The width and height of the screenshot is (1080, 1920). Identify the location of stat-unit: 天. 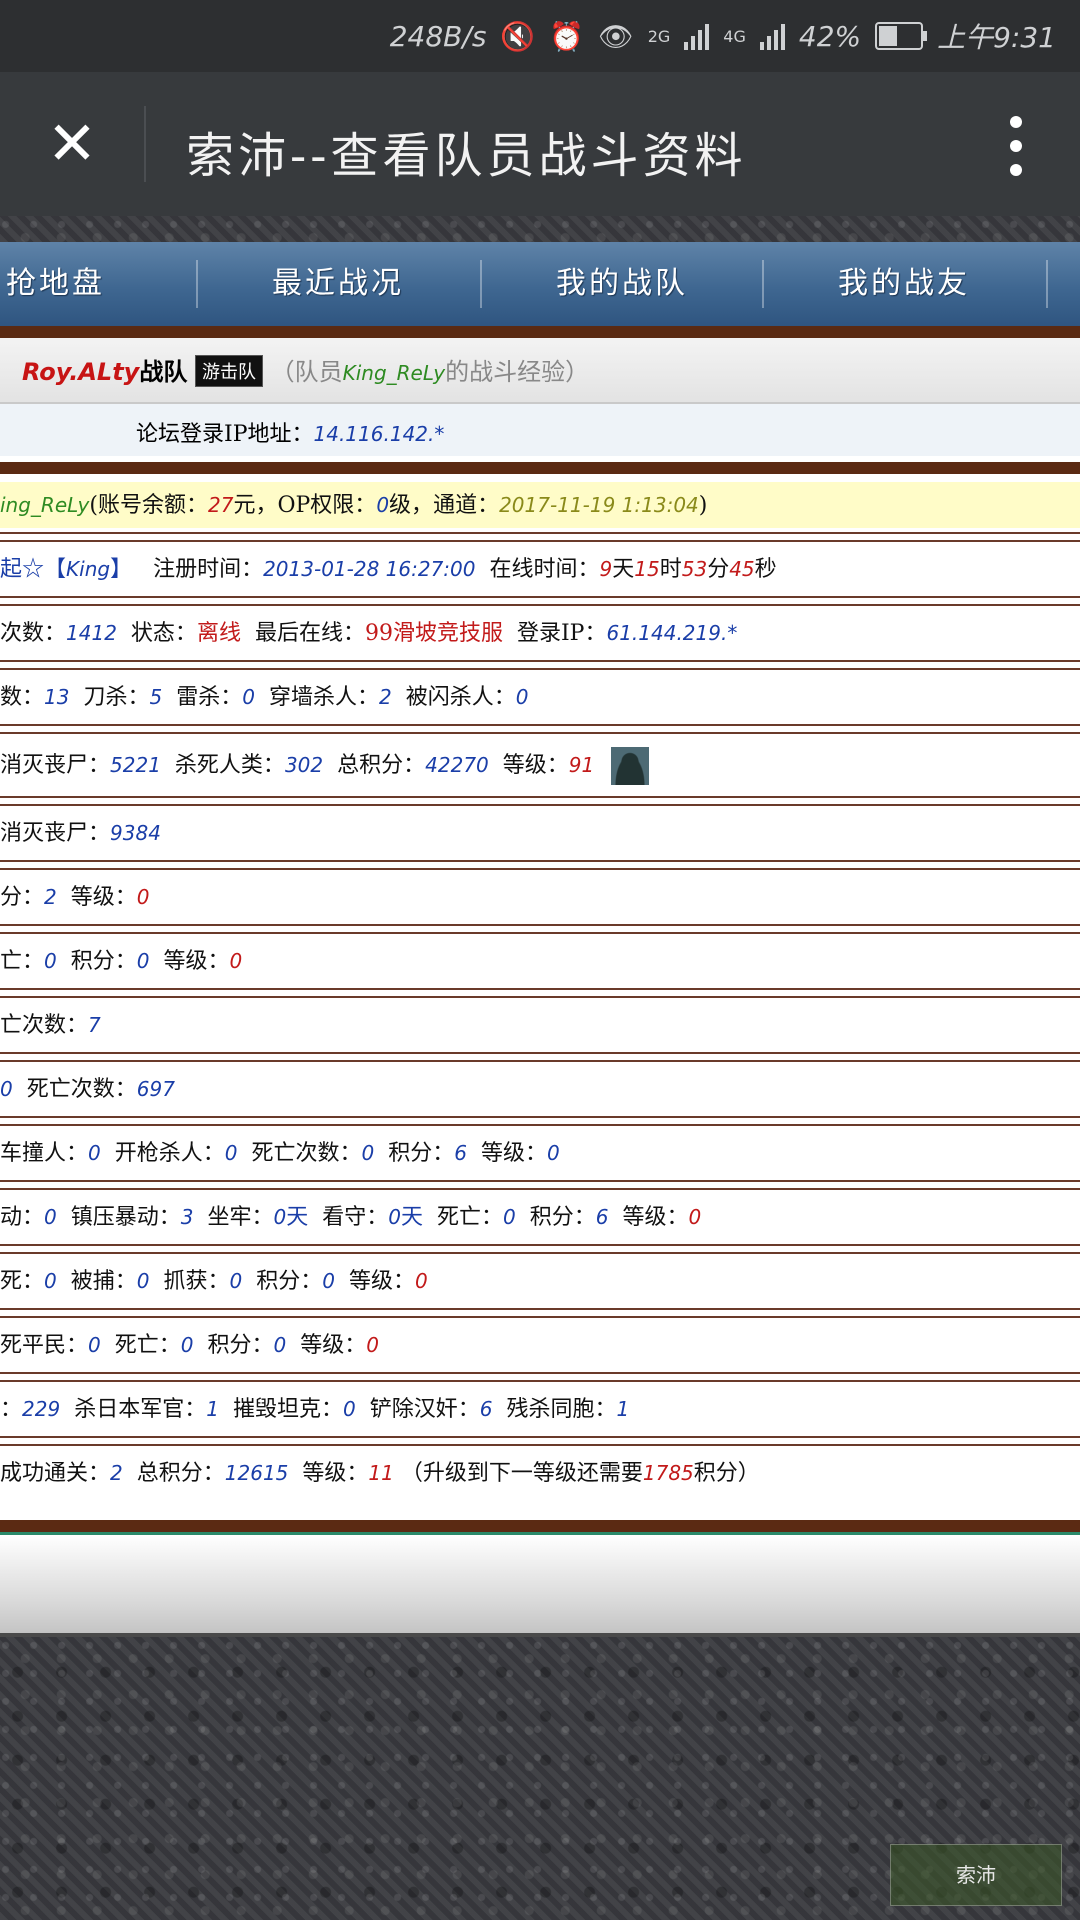
(297, 1217).